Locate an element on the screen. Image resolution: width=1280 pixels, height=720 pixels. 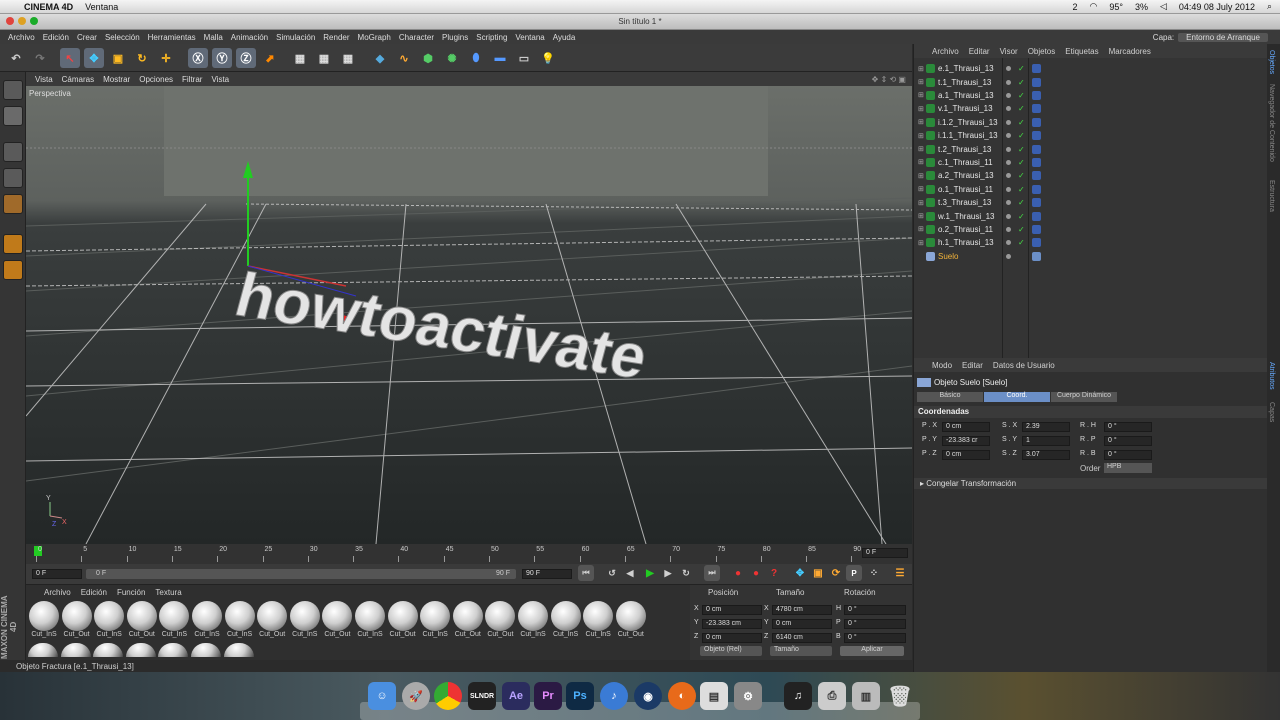
object-name: o.1_Thrausi_11 is located at coordinates (965, 189).